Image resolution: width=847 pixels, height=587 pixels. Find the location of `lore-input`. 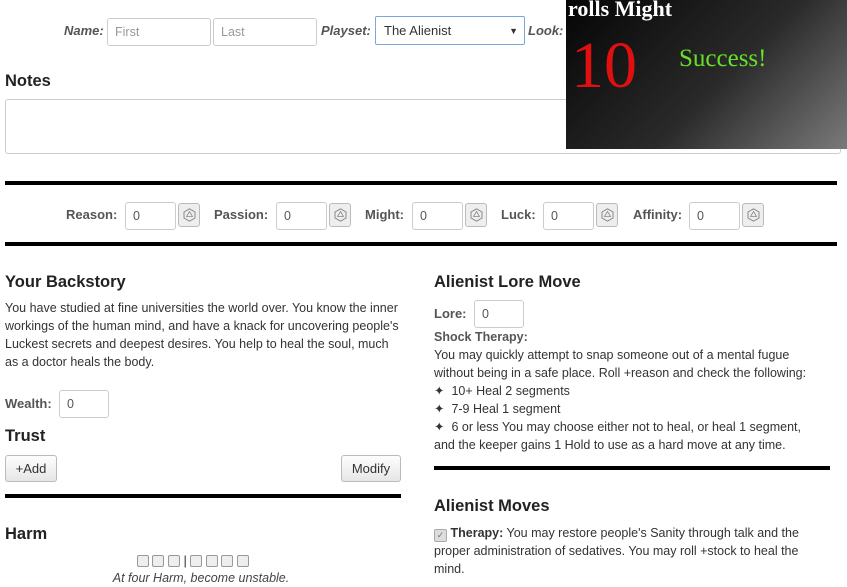

lore-input is located at coordinates (499, 314).